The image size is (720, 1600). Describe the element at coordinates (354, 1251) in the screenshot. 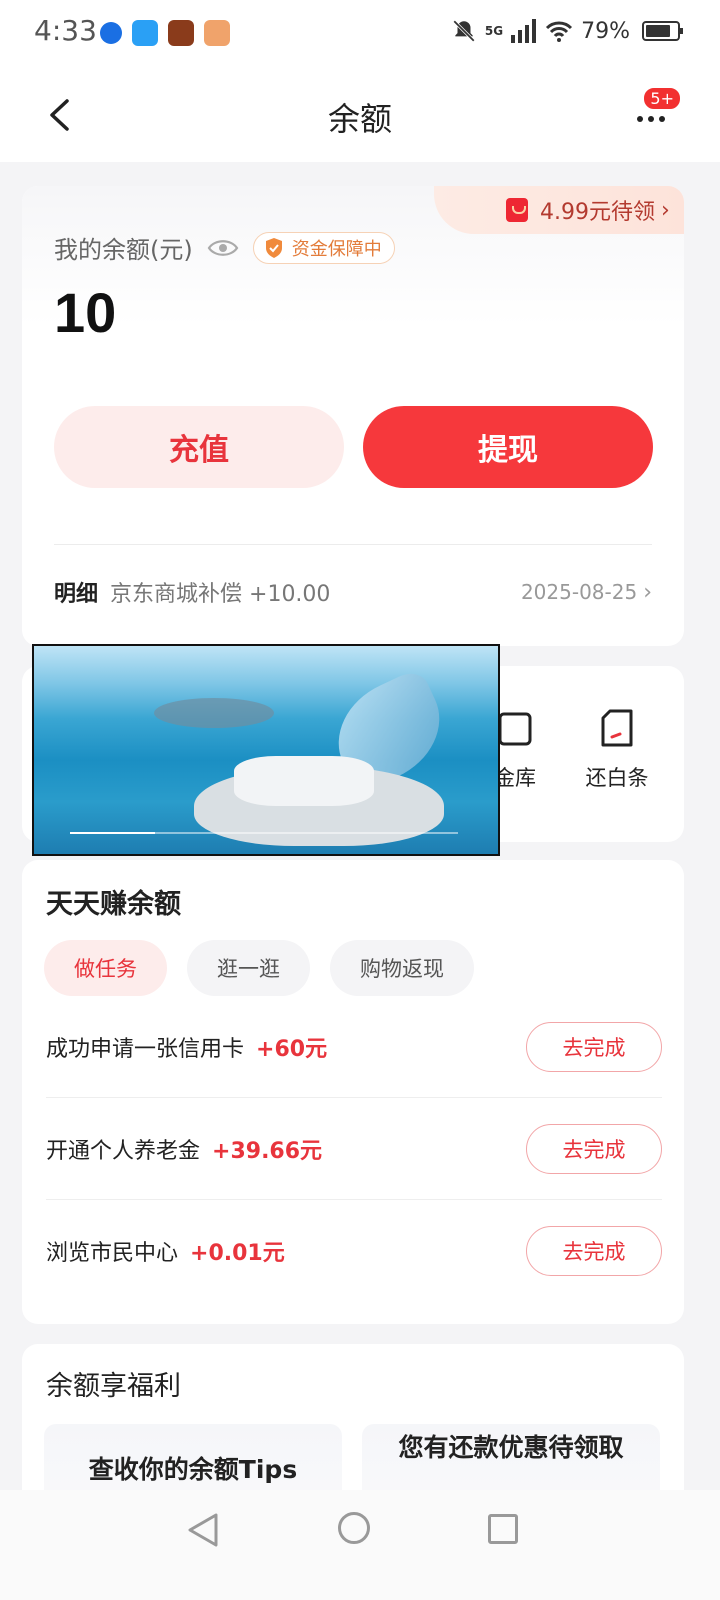

I see `task-row: 浏览市民中心 +0.01元 去完成` at that location.